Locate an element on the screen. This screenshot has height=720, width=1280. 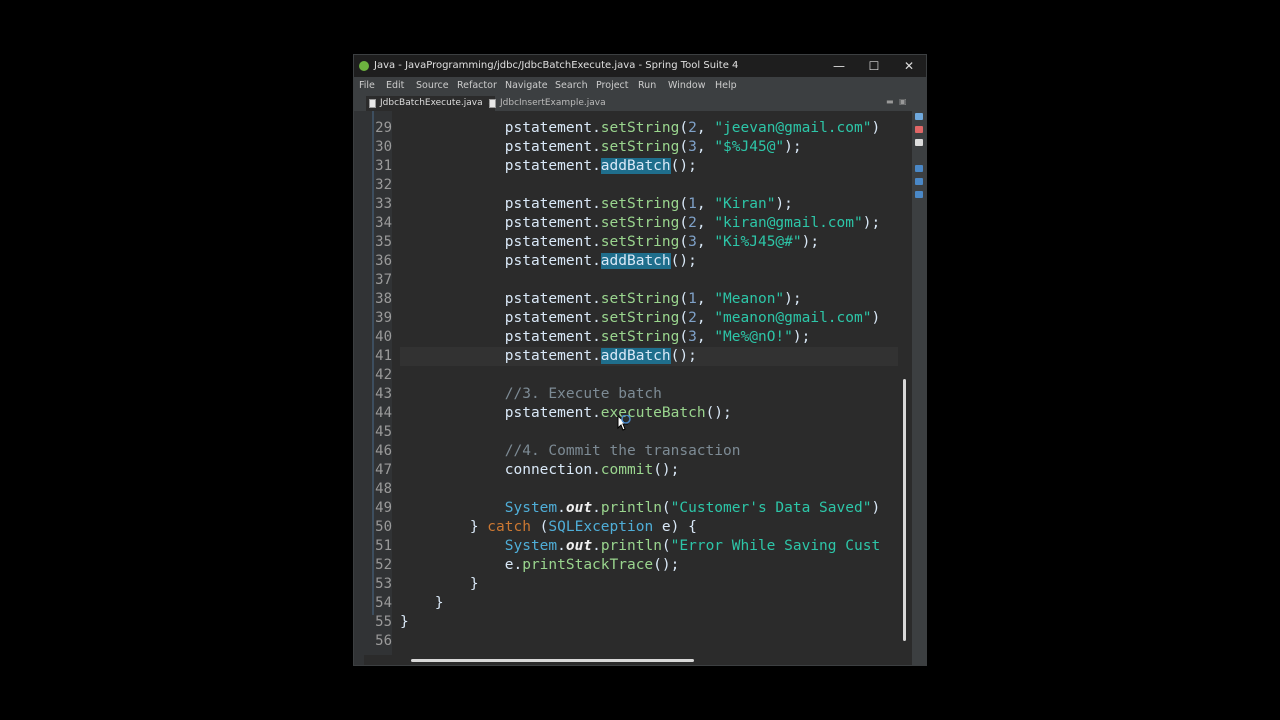
spring-boot-icon is located at coordinates (919, 168).